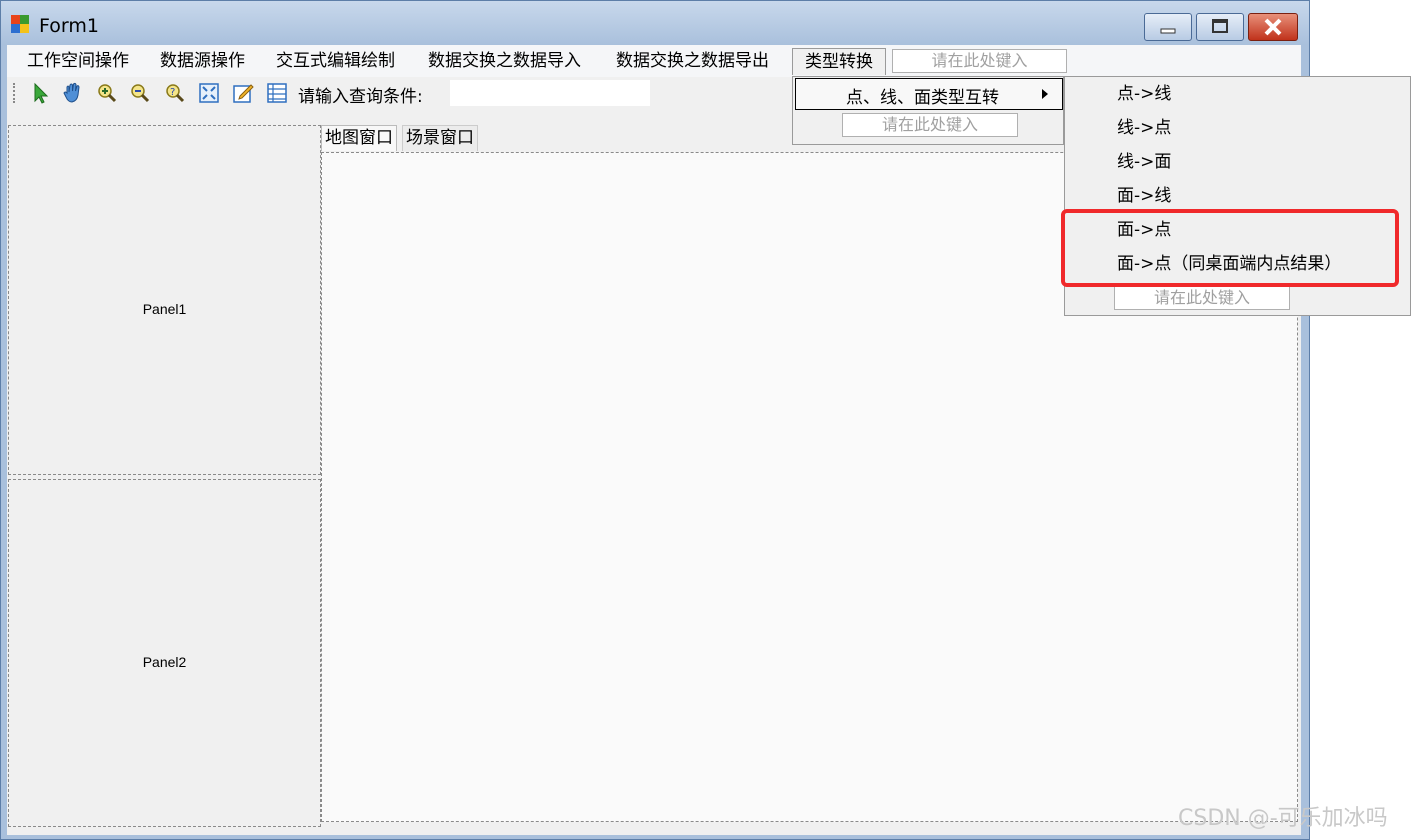 This screenshot has width=1428, height=840. Describe the element at coordinates (1144, 94) in the screenshot. I see `submenu-item-point-to-line: 点->线` at that location.